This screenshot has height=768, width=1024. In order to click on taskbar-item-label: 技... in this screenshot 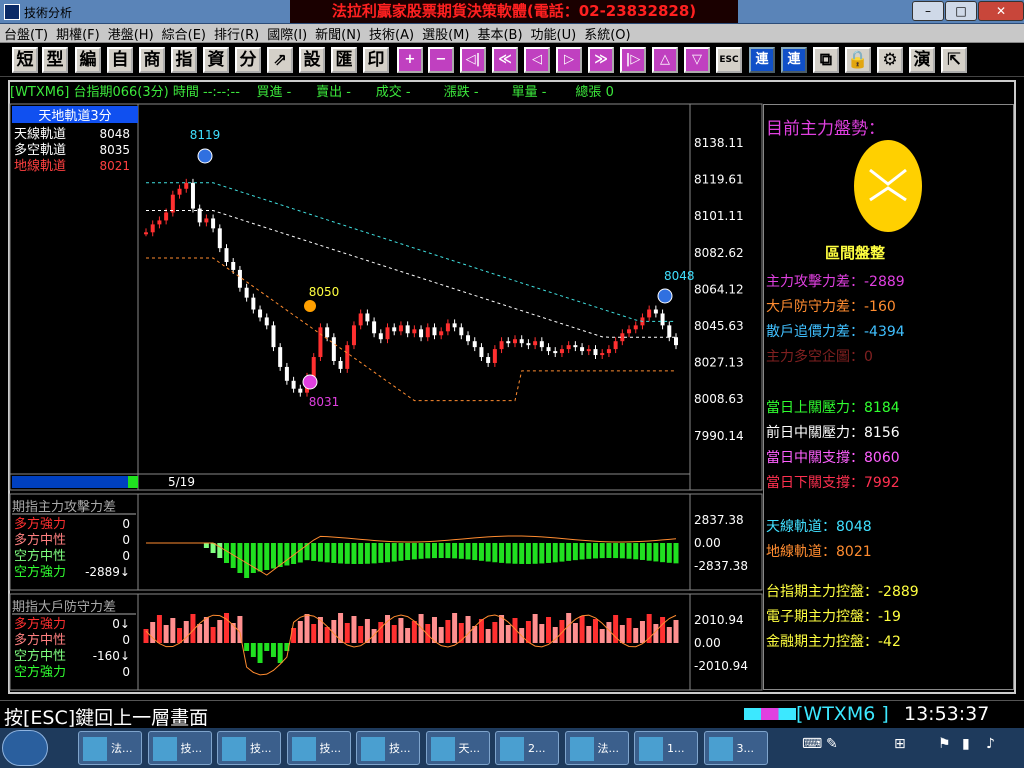, I will do `click(400, 748)`.